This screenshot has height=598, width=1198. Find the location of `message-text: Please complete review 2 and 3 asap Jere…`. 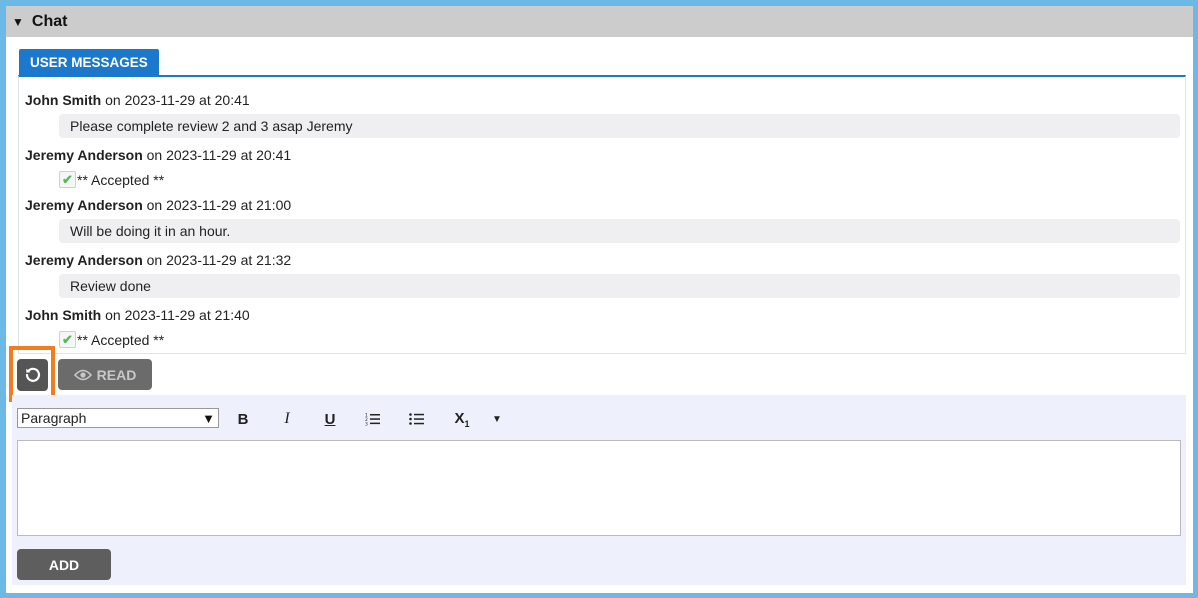

message-text: Please complete review 2 and 3 asap Jere… is located at coordinates (211, 126).